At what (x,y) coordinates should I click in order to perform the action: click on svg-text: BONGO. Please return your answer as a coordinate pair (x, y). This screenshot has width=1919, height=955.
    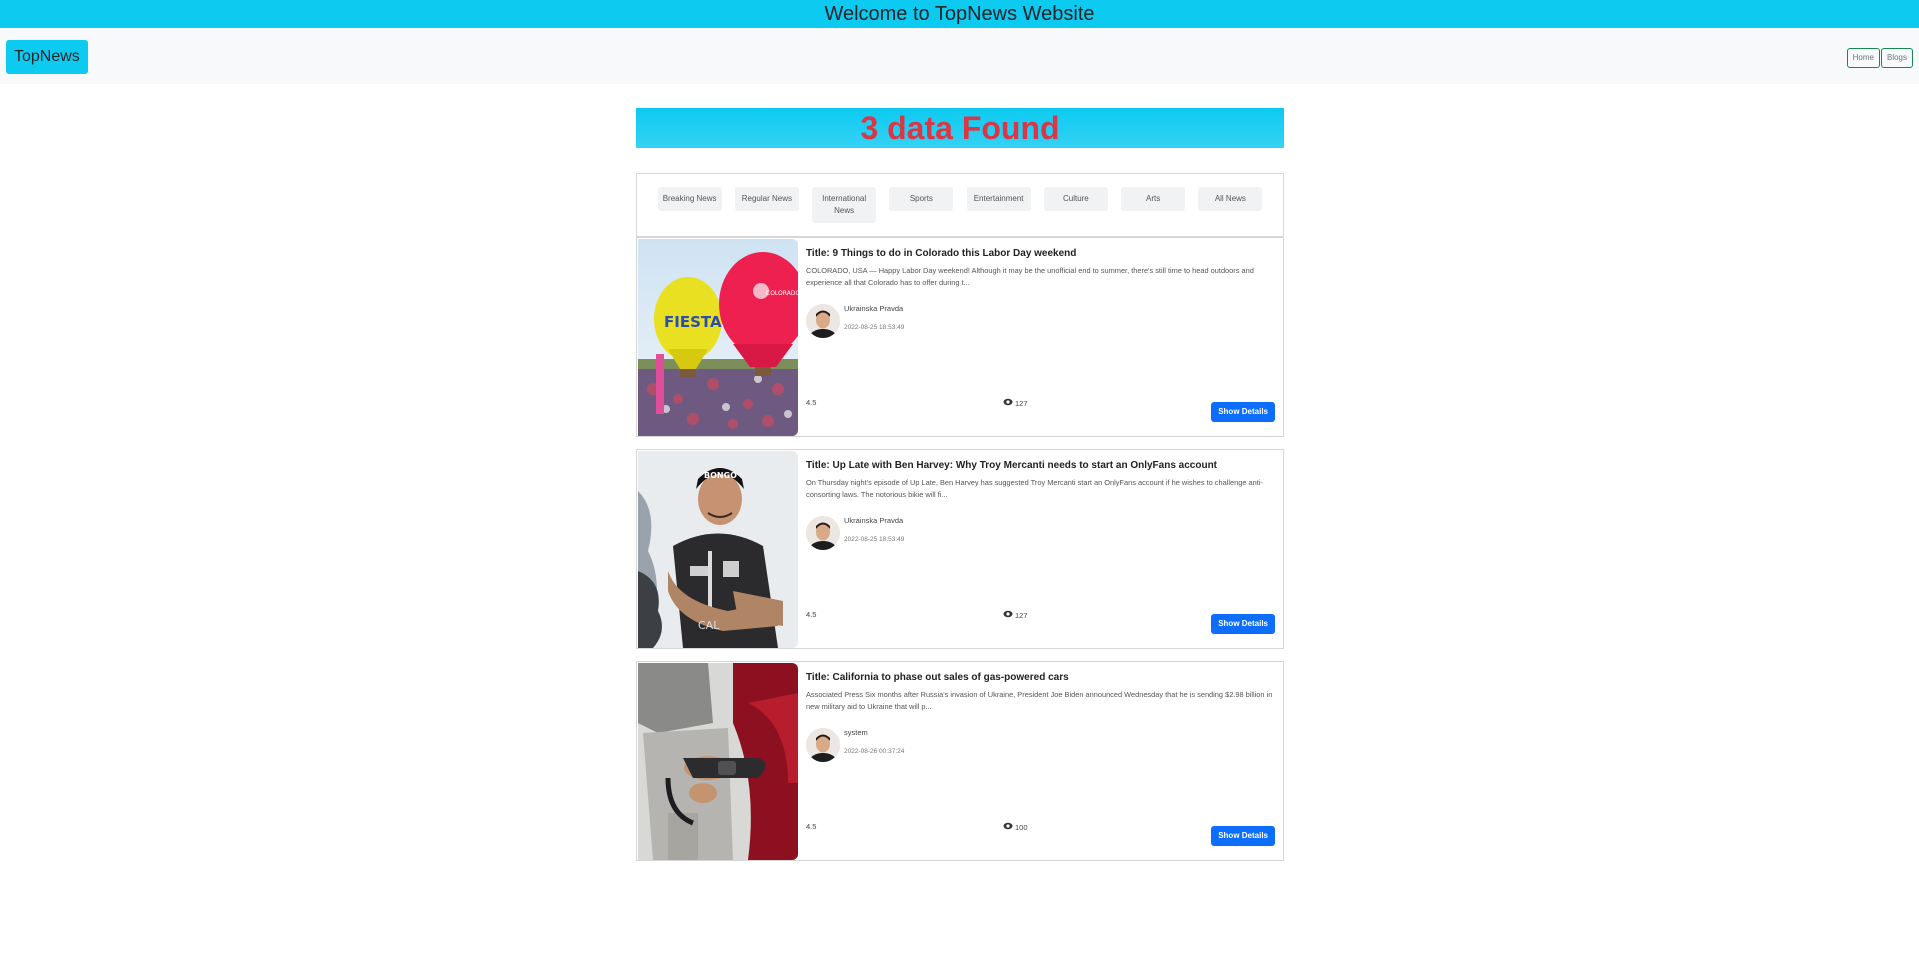
    Looking at the image, I should click on (720, 475).